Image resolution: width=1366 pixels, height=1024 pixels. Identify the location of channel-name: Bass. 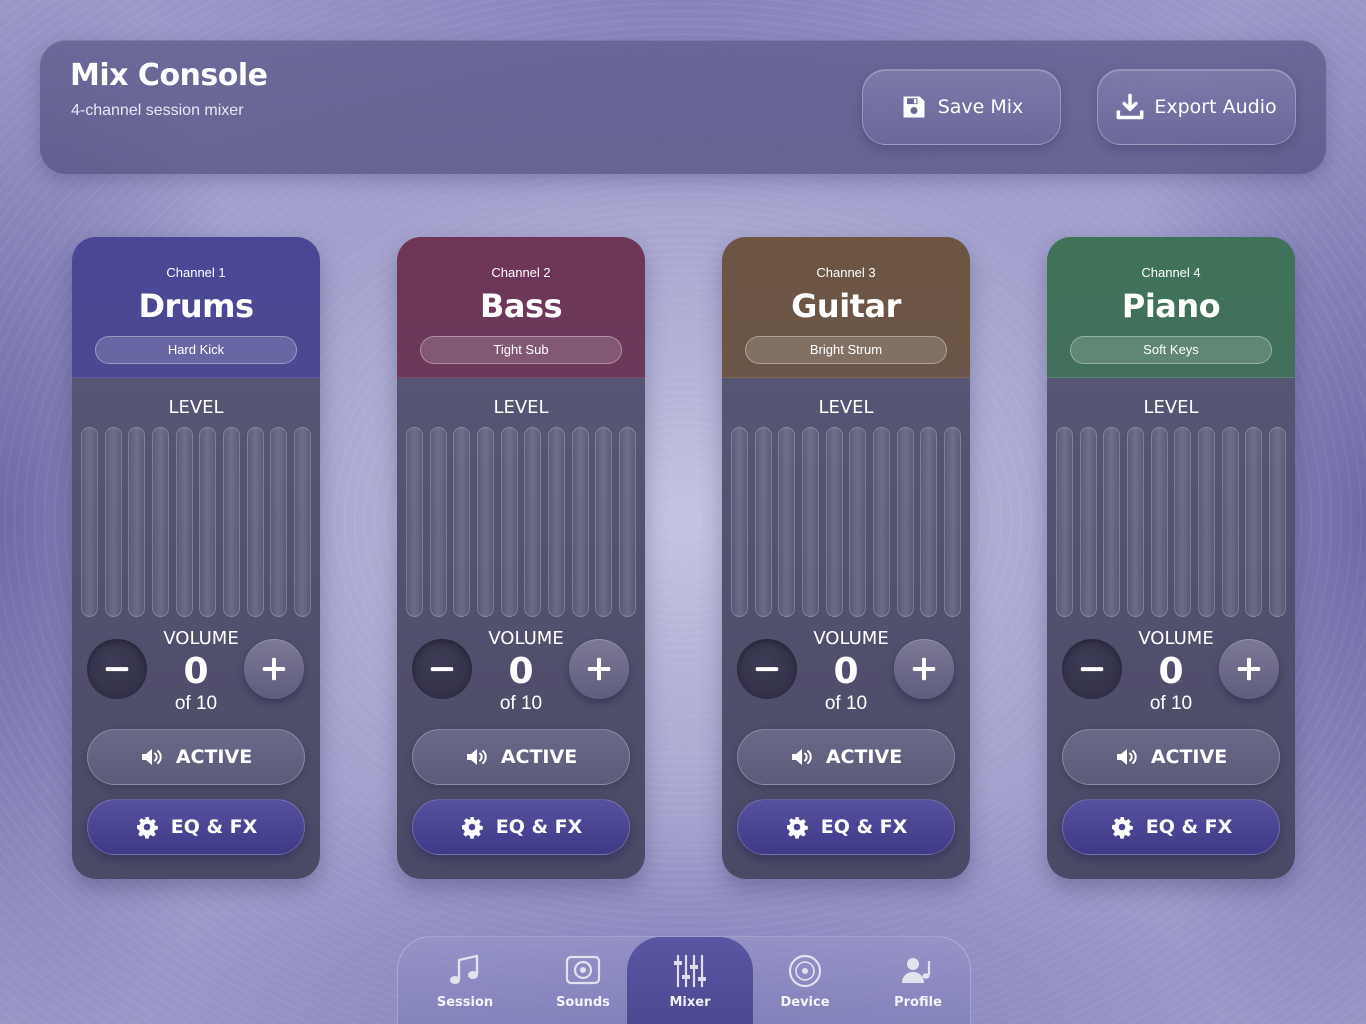
(521, 306).